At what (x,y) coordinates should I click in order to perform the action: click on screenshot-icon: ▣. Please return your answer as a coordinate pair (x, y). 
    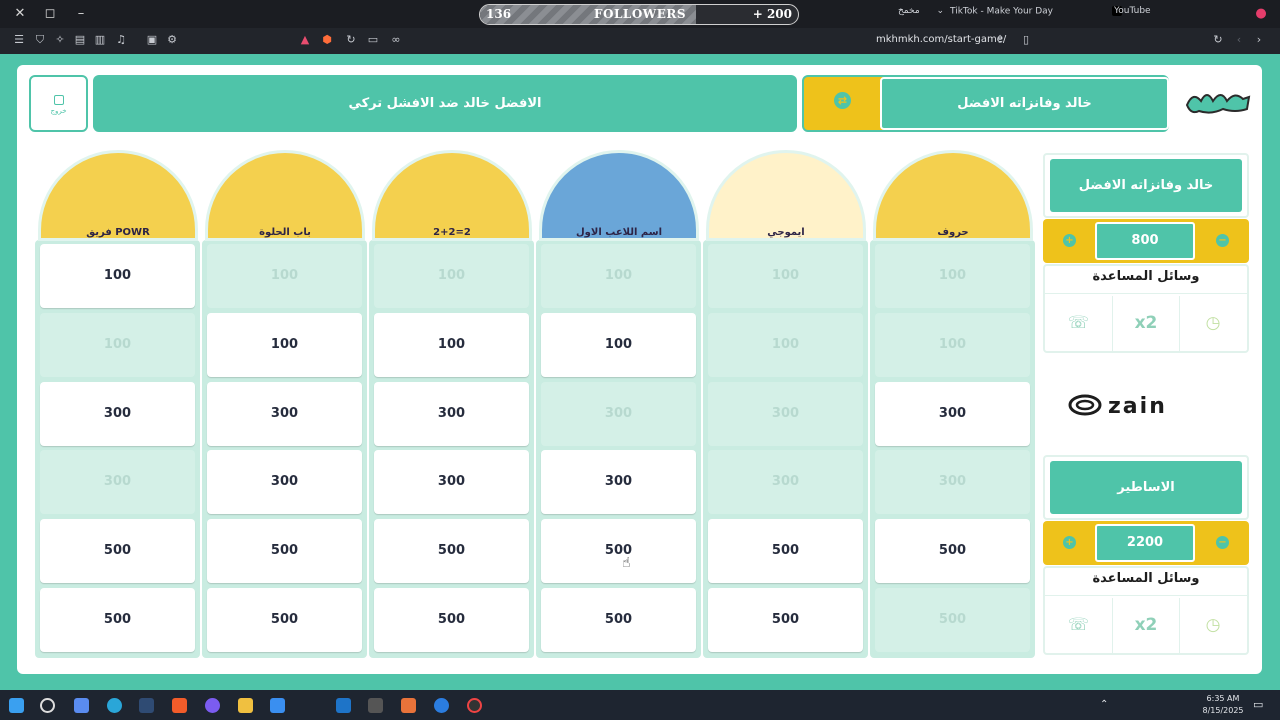
    Looking at the image, I should click on (152, 40).